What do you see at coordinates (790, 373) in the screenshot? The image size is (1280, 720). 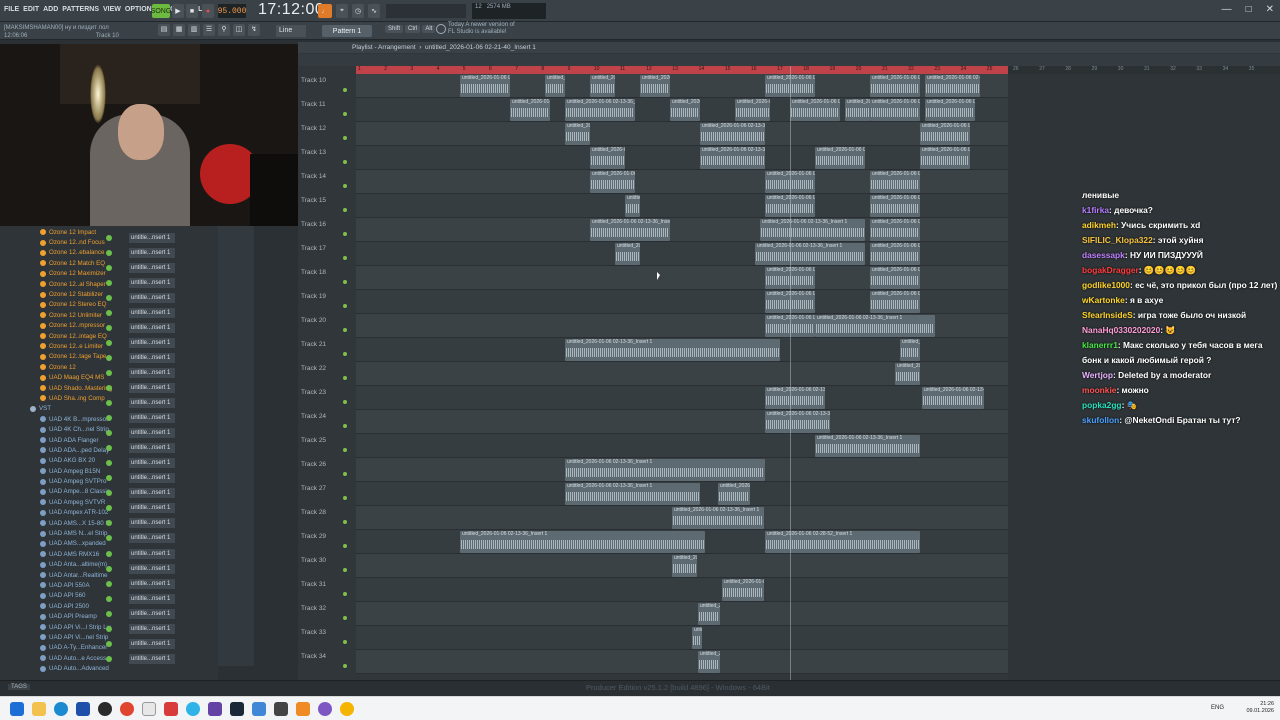 I see `playhead-marker` at bounding box center [790, 373].